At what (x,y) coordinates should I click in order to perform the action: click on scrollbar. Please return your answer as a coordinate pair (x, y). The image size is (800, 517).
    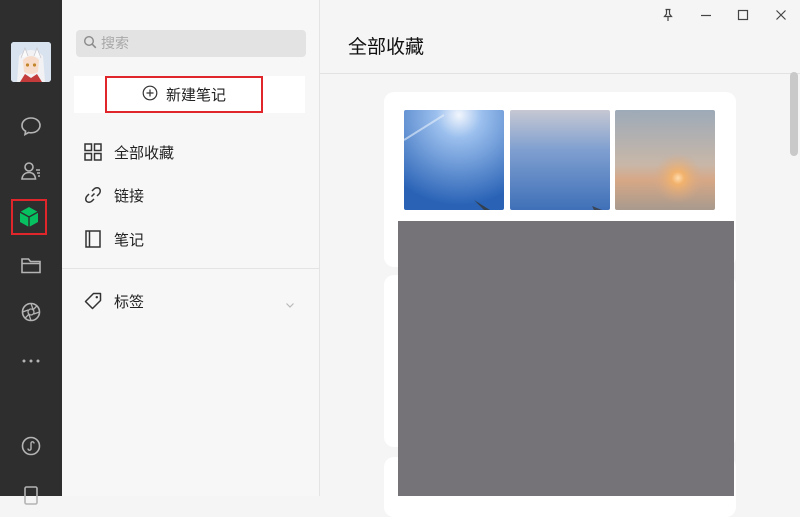
    Looking at the image, I should click on (794, 114).